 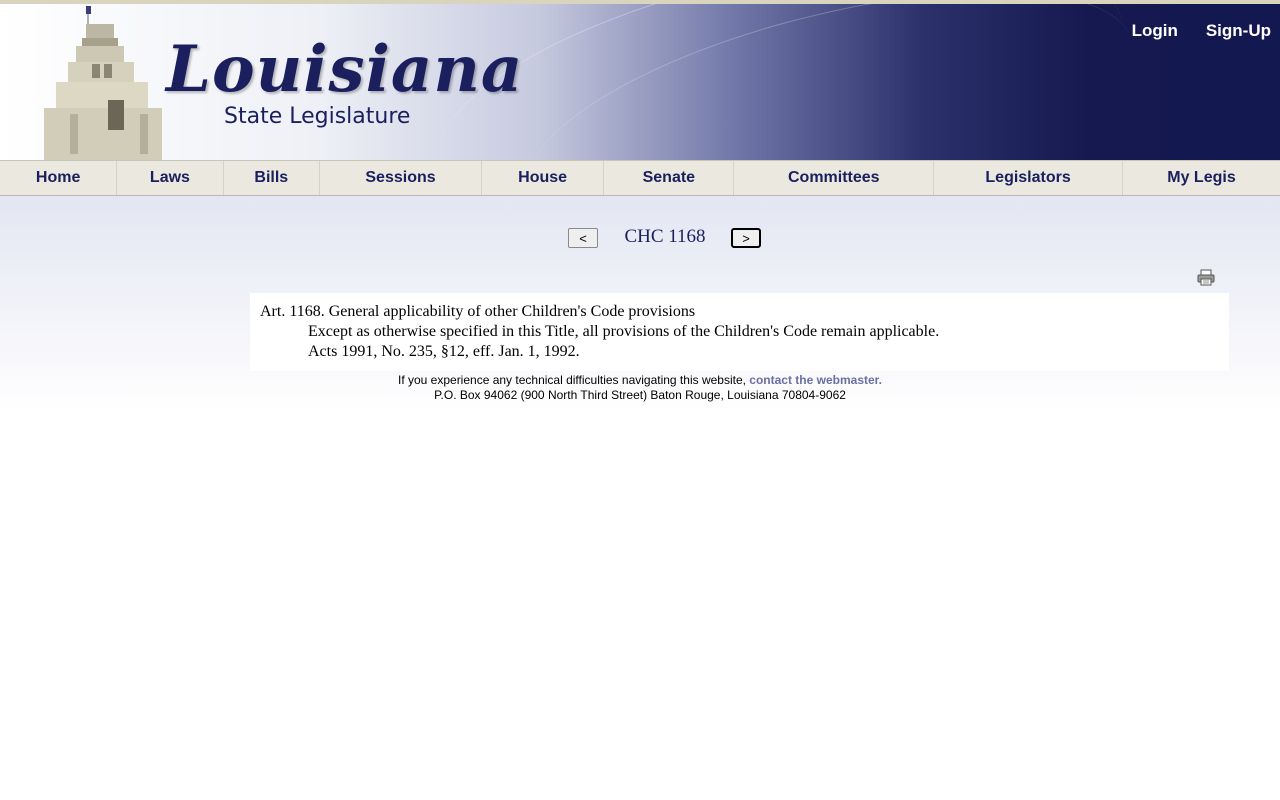 What do you see at coordinates (1155, 31) in the screenshot?
I see `login-link: Login` at bounding box center [1155, 31].